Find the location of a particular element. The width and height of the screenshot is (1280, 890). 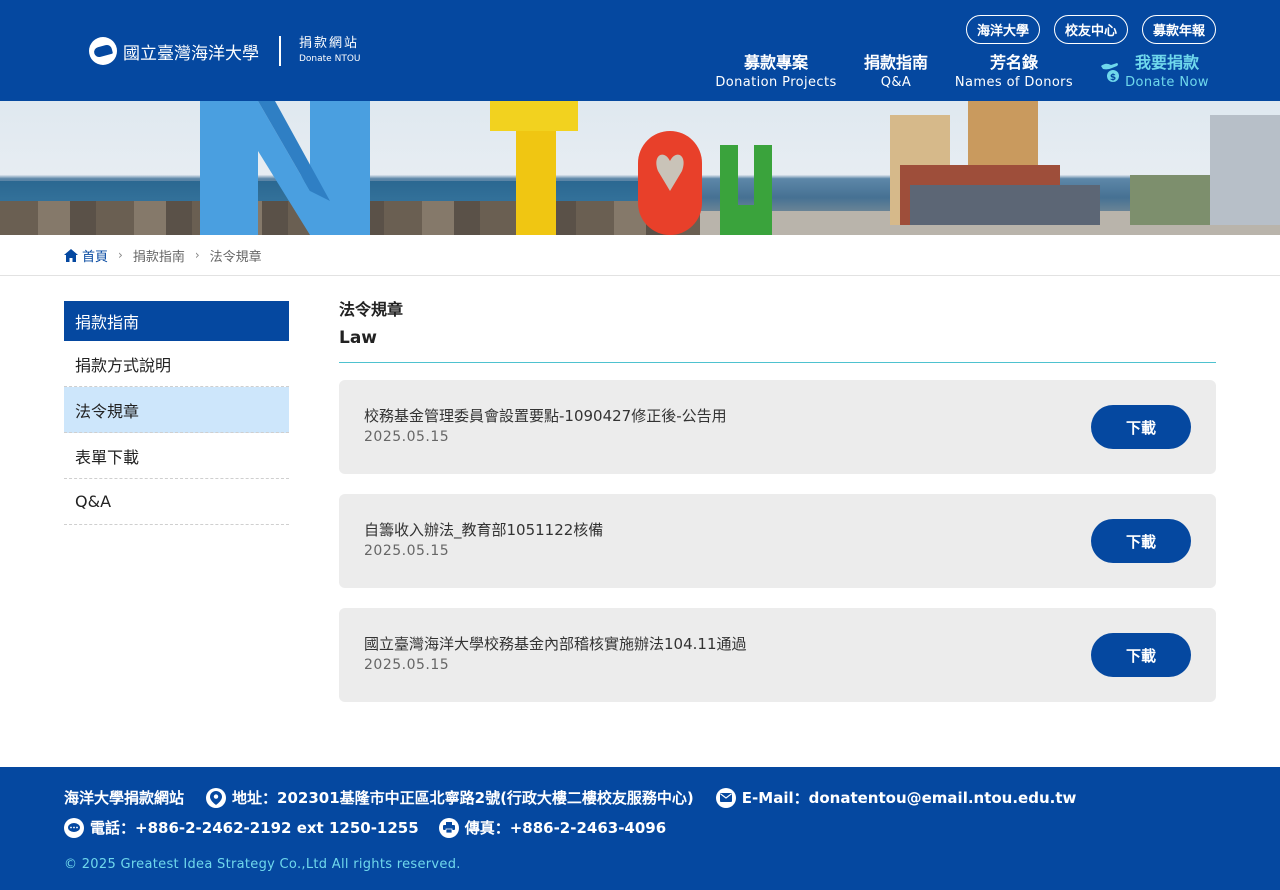

banner-letter-heart-o is located at coordinates (670, 183).